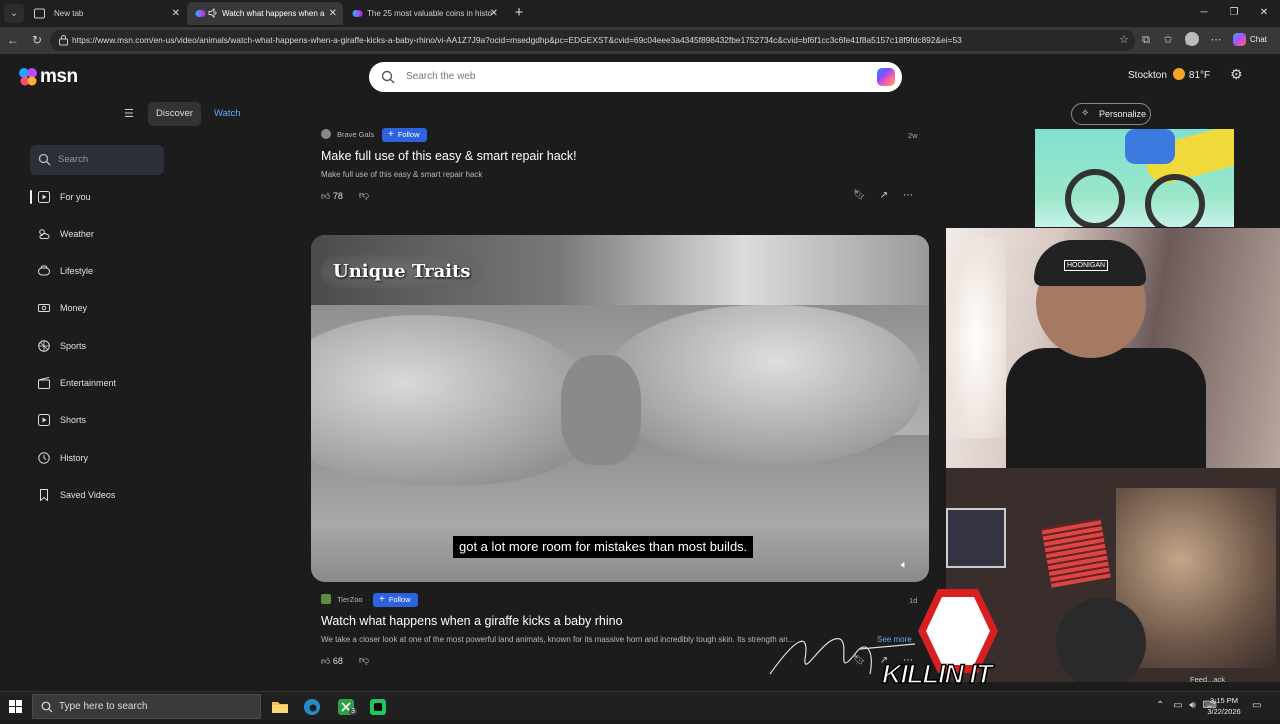 The width and height of the screenshot is (1280, 724). What do you see at coordinates (44, 458) in the screenshot?
I see `history-icon` at bounding box center [44, 458].